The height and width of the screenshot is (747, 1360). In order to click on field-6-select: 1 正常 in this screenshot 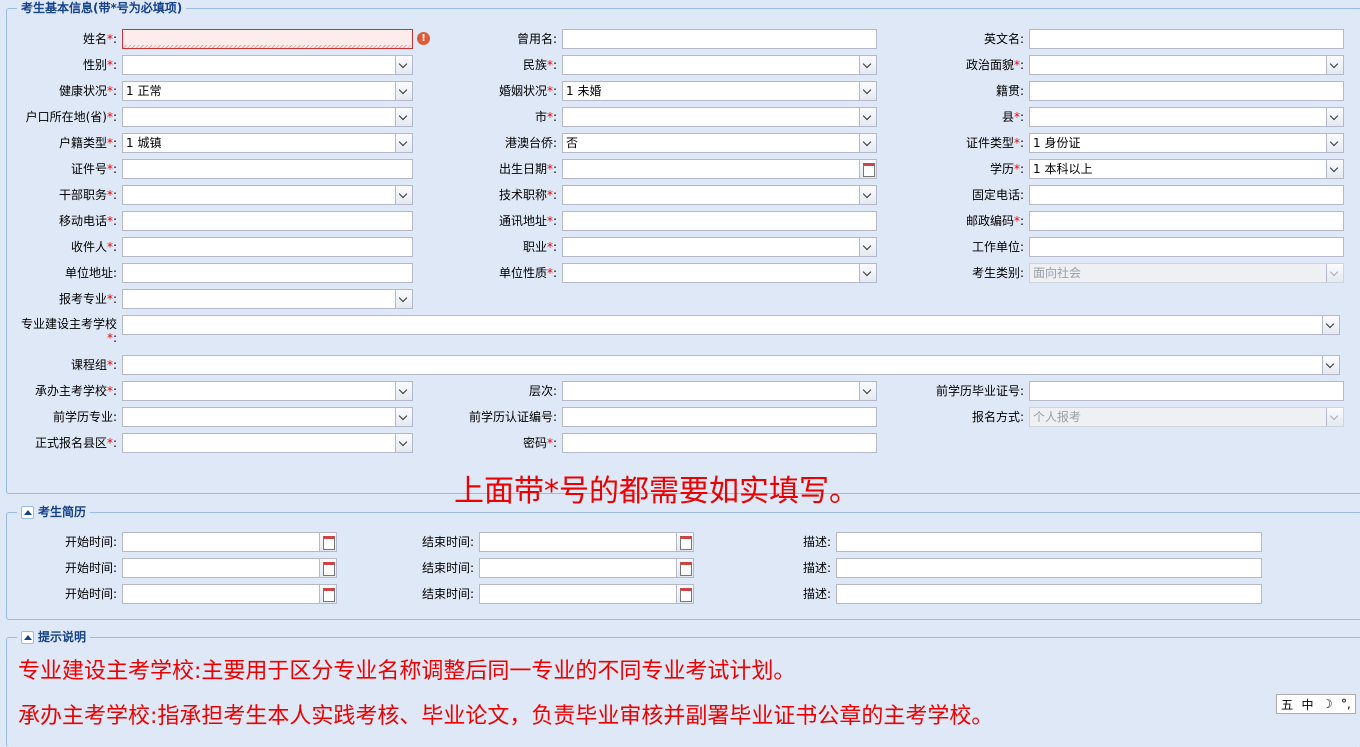, I will do `click(267, 91)`.